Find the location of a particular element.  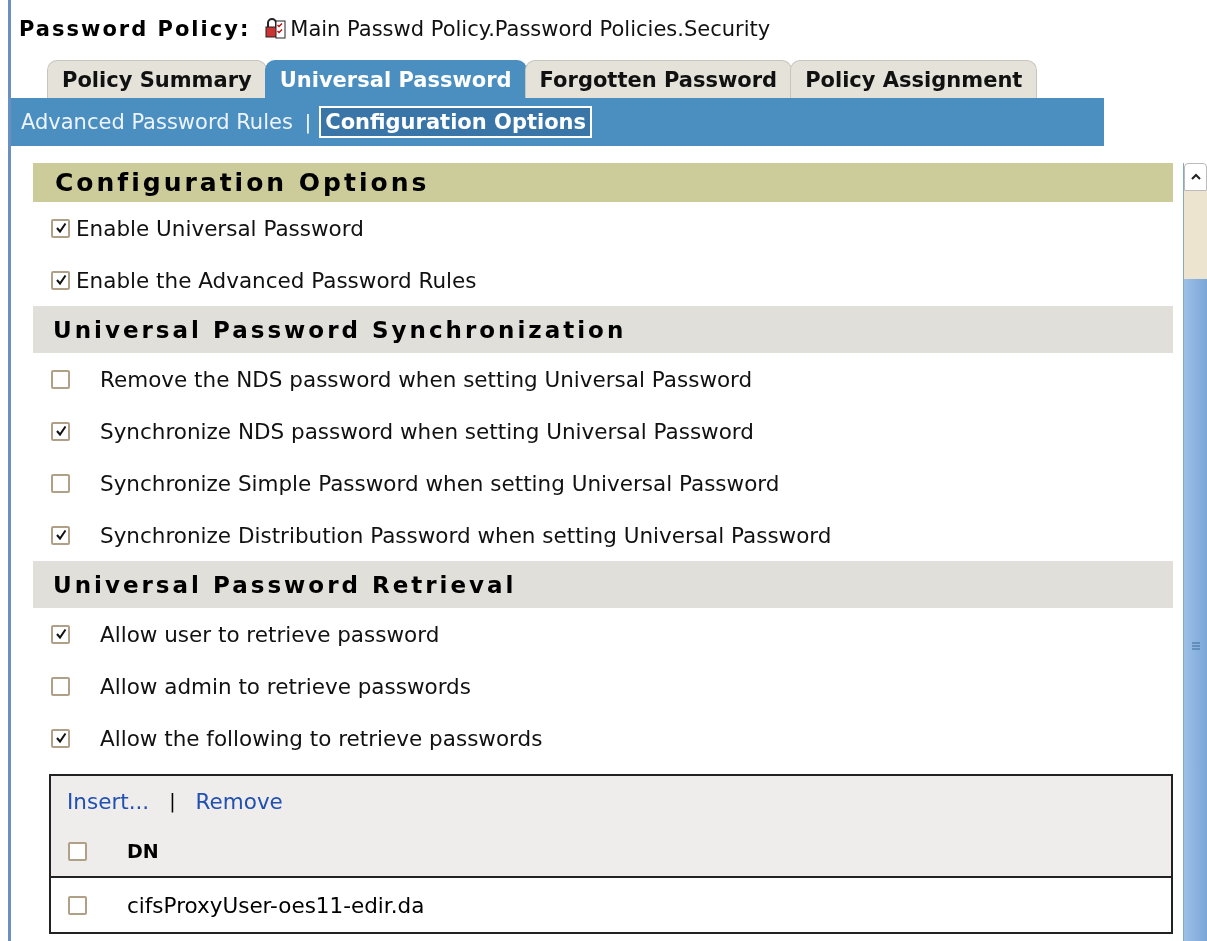

option-label: Enable Universal Password is located at coordinates (220, 228).